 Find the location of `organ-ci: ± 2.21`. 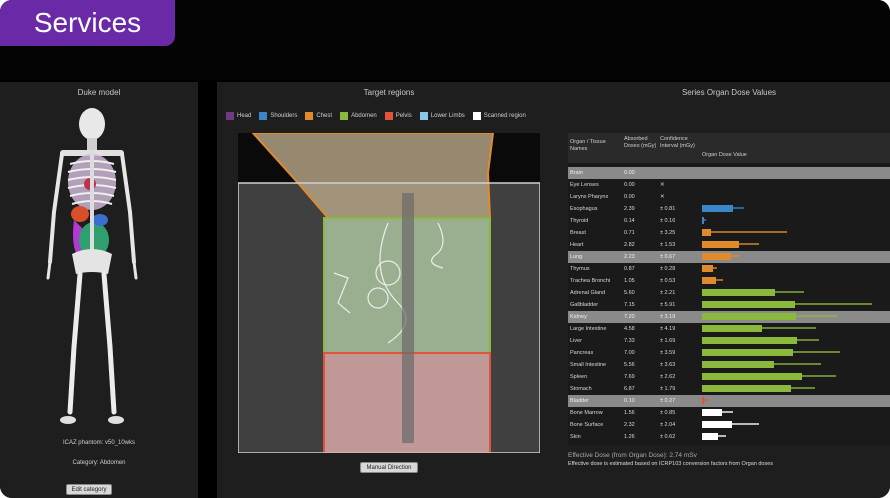

organ-ci: ± 2.21 is located at coordinates (668, 293).